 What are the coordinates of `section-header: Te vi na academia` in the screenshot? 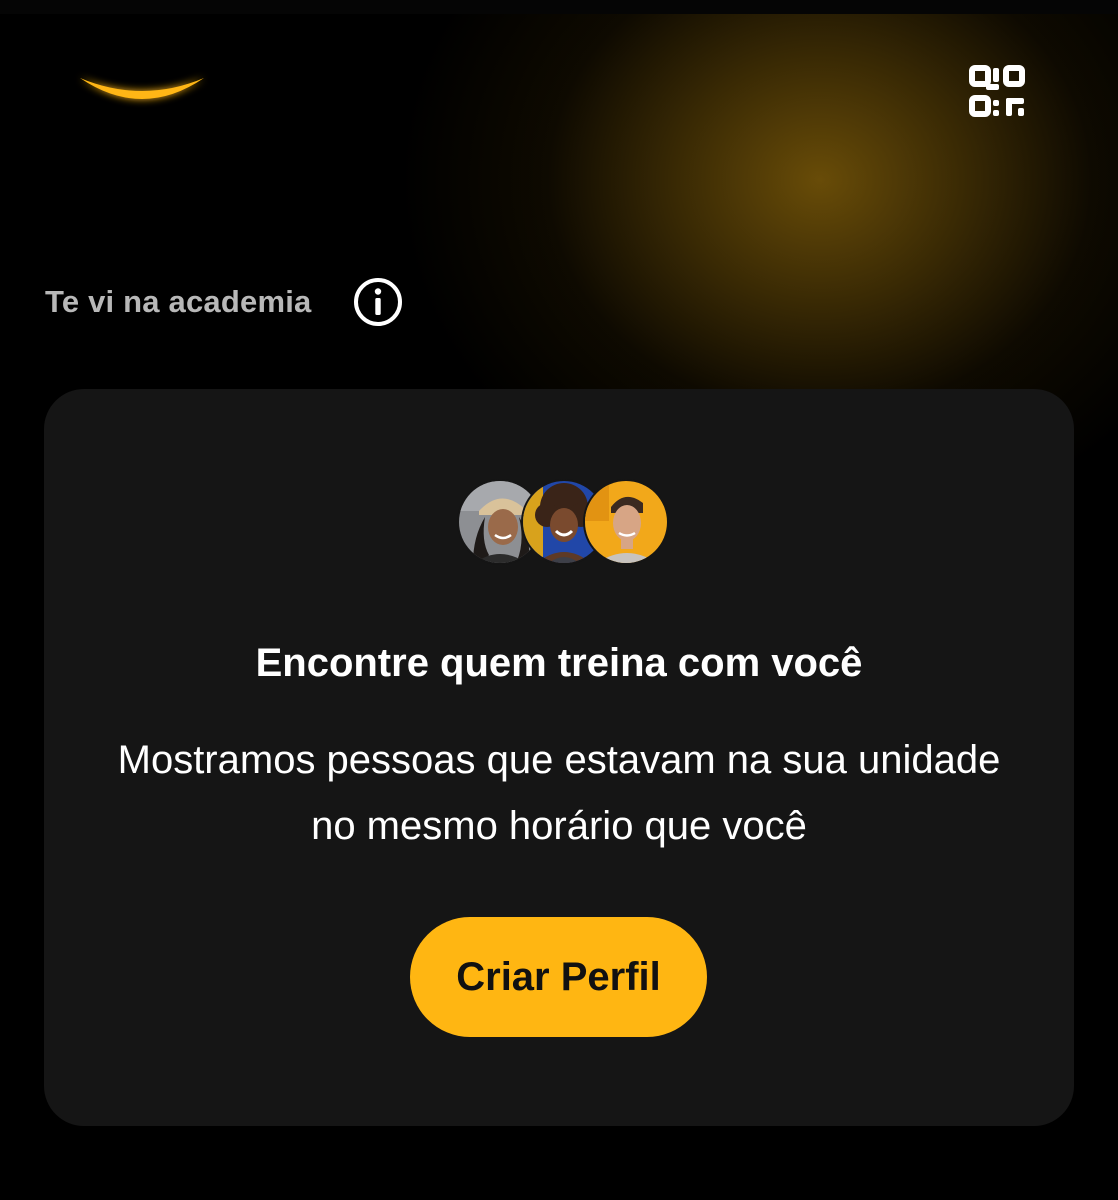 It's located at (224, 302).